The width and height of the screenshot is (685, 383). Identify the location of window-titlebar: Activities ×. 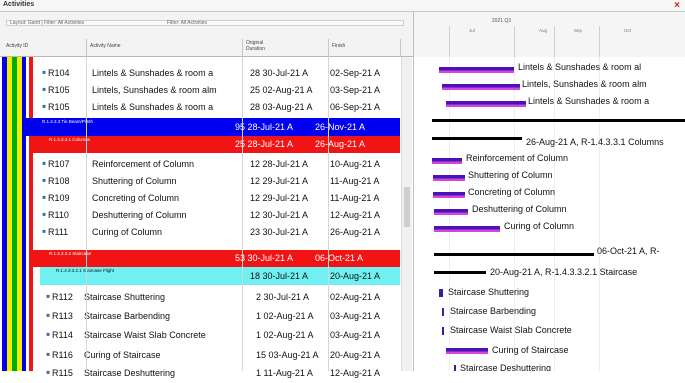
(342, 6).